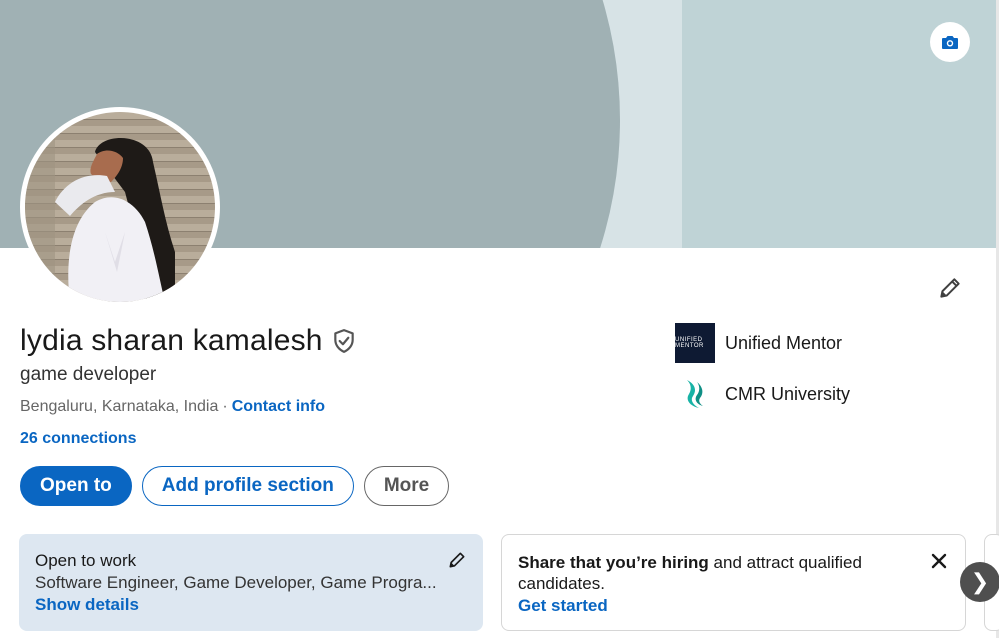 Image resolution: width=999 pixels, height=638 pixels. I want to click on avatar, so click(120, 207).